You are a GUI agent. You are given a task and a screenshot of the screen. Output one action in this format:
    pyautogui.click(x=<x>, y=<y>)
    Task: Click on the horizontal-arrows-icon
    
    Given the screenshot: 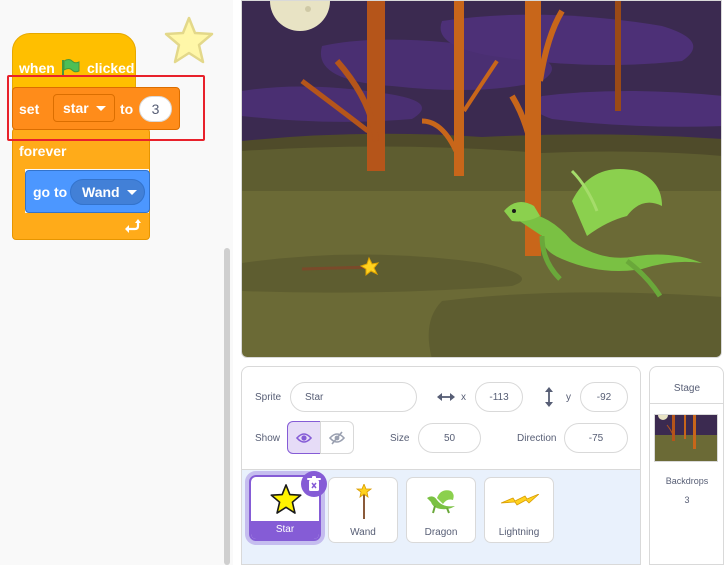 What is the action you would take?
    pyautogui.click(x=446, y=397)
    